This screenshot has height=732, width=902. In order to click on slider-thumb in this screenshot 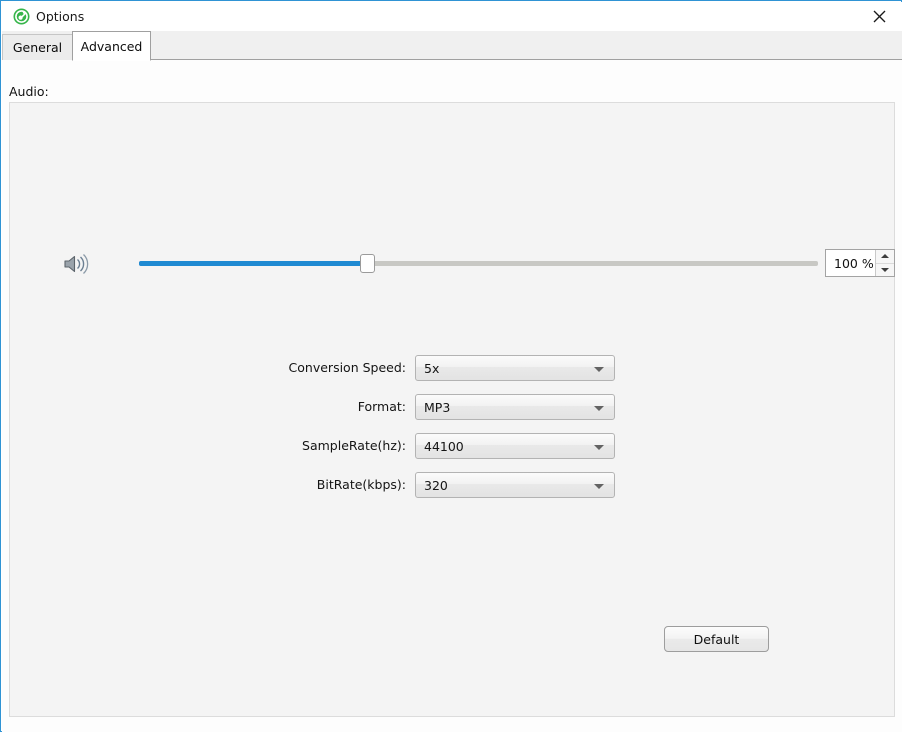, I will do `click(367, 263)`.